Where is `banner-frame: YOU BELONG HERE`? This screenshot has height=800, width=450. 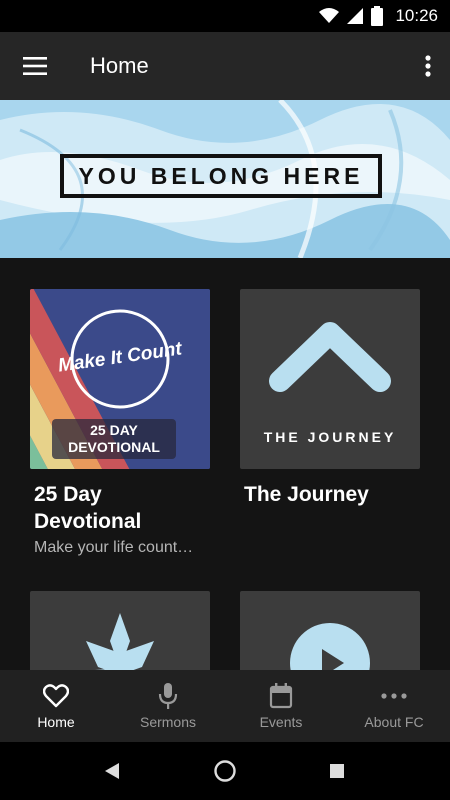 banner-frame: YOU BELONG HERE is located at coordinates (221, 176).